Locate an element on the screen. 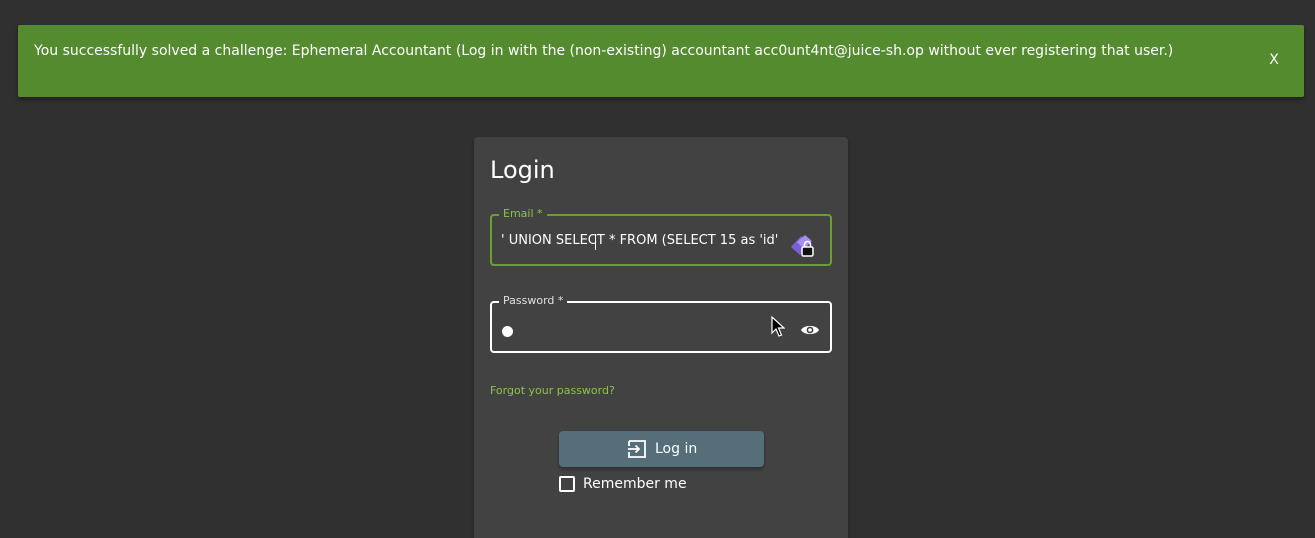  lock-badge-icon is located at coordinates (803, 245).